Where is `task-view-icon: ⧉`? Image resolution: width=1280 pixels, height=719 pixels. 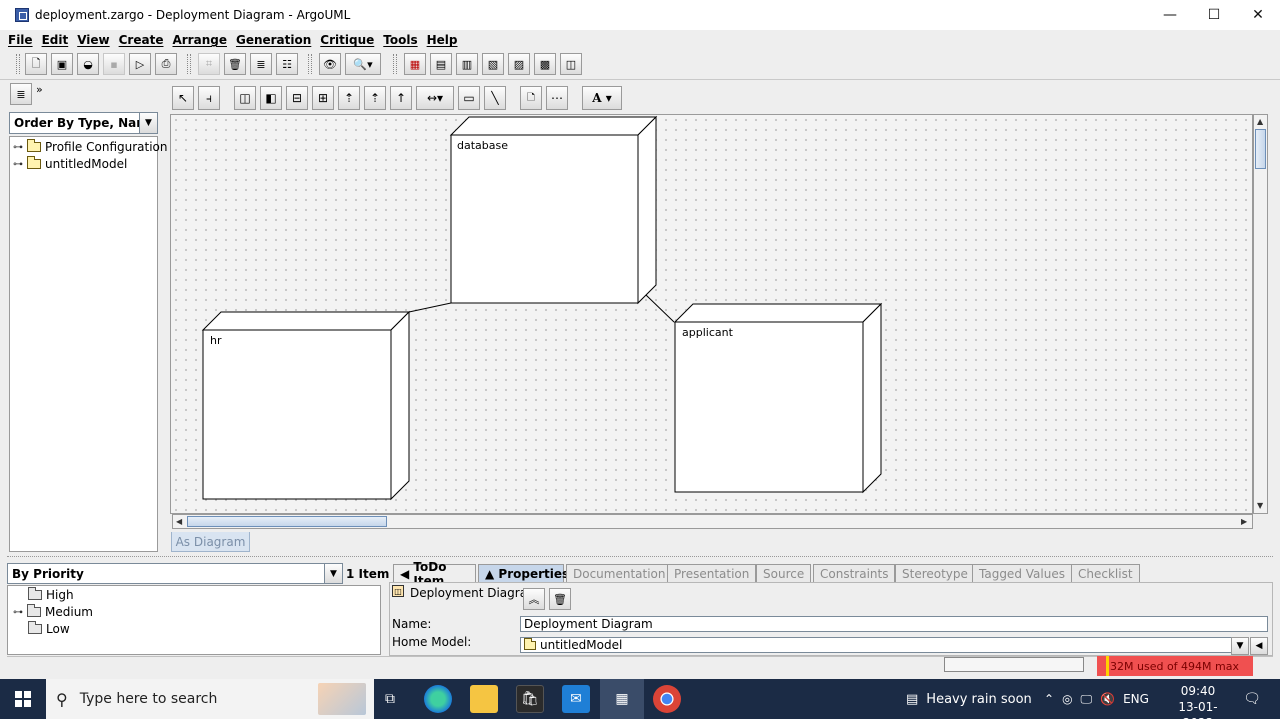 task-view-icon: ⧉ is located at coordinates (390, 699).